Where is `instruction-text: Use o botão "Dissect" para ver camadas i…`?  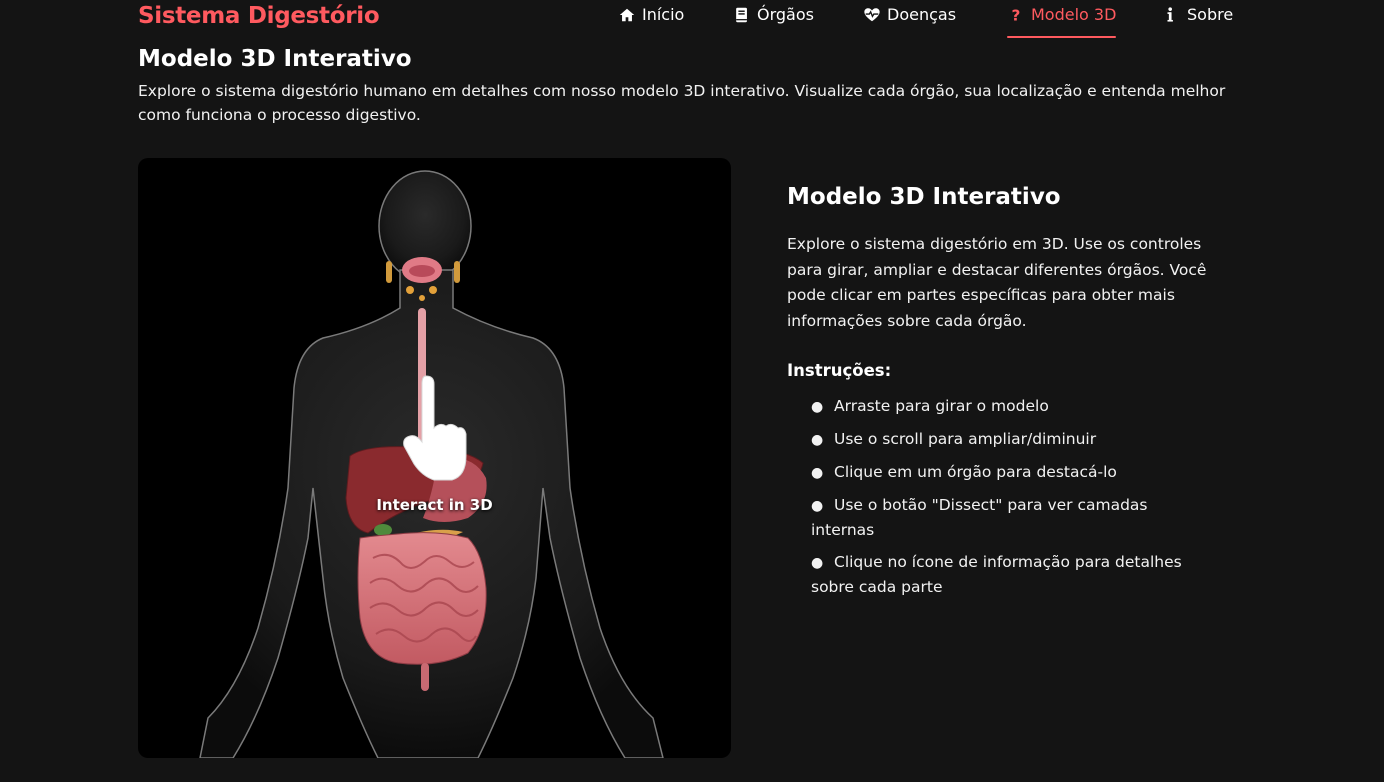 instruction-text: Use o botão "Dissect" para ver camadas i… is located at coordinates (979, 517).